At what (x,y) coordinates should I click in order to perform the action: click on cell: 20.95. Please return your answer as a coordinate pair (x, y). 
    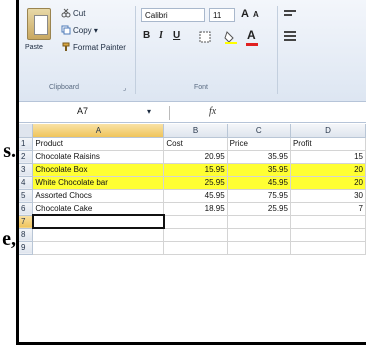
    Looking at the image, I should click on (195, 157).